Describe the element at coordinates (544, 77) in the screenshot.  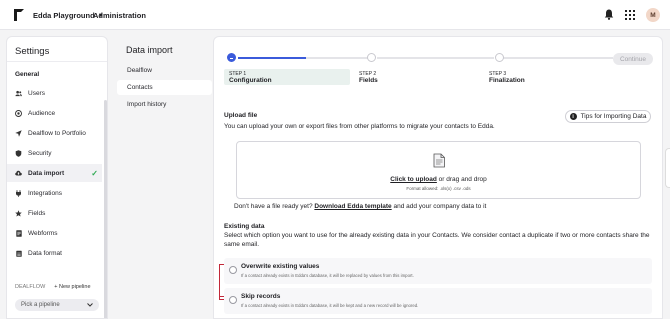
I see `step-3: STEP 3 Finalization` at that location.